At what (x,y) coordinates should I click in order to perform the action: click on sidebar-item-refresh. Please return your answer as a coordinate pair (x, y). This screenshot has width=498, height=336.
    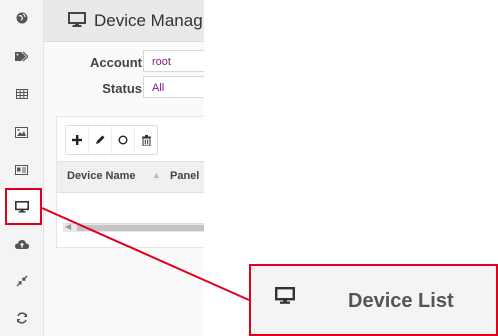
    Looking at the image, I should click on (21, 318).